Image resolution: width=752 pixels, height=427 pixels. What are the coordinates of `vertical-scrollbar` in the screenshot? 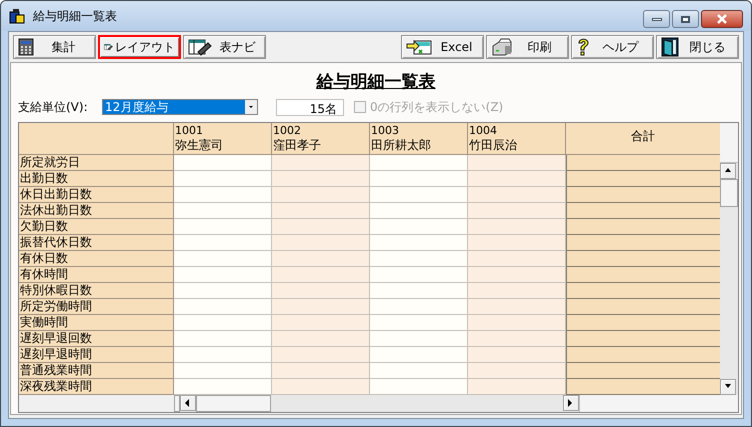 It's located at (729, 259).